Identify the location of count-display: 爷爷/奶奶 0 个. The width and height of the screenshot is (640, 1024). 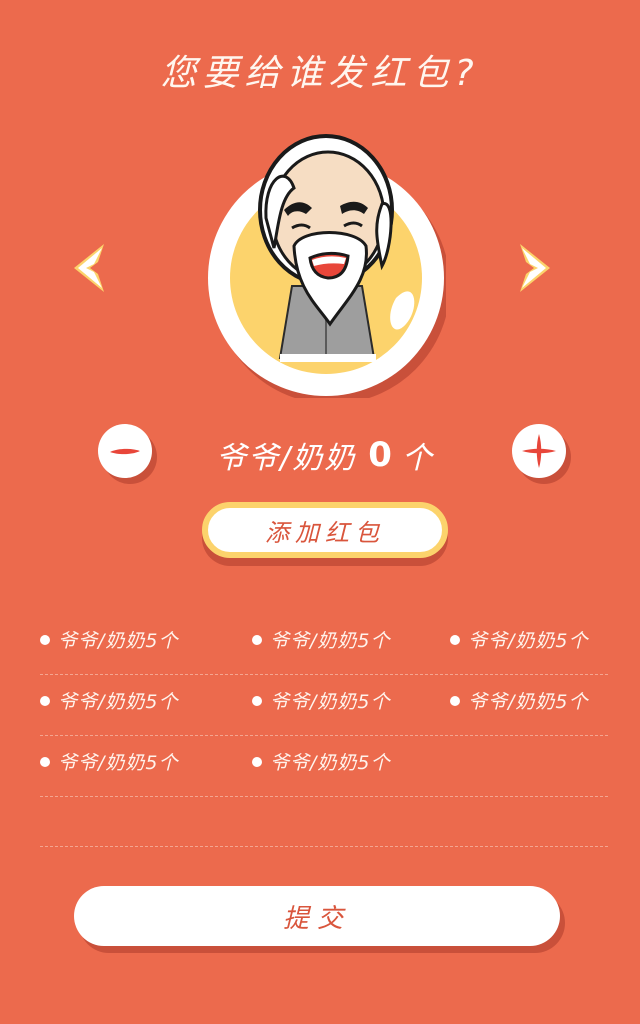
(325, 455).